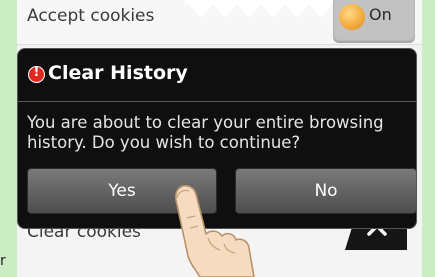 The image size is (435, 277). I want to click on accept-cookies-toggle: On, so click(374, 21).